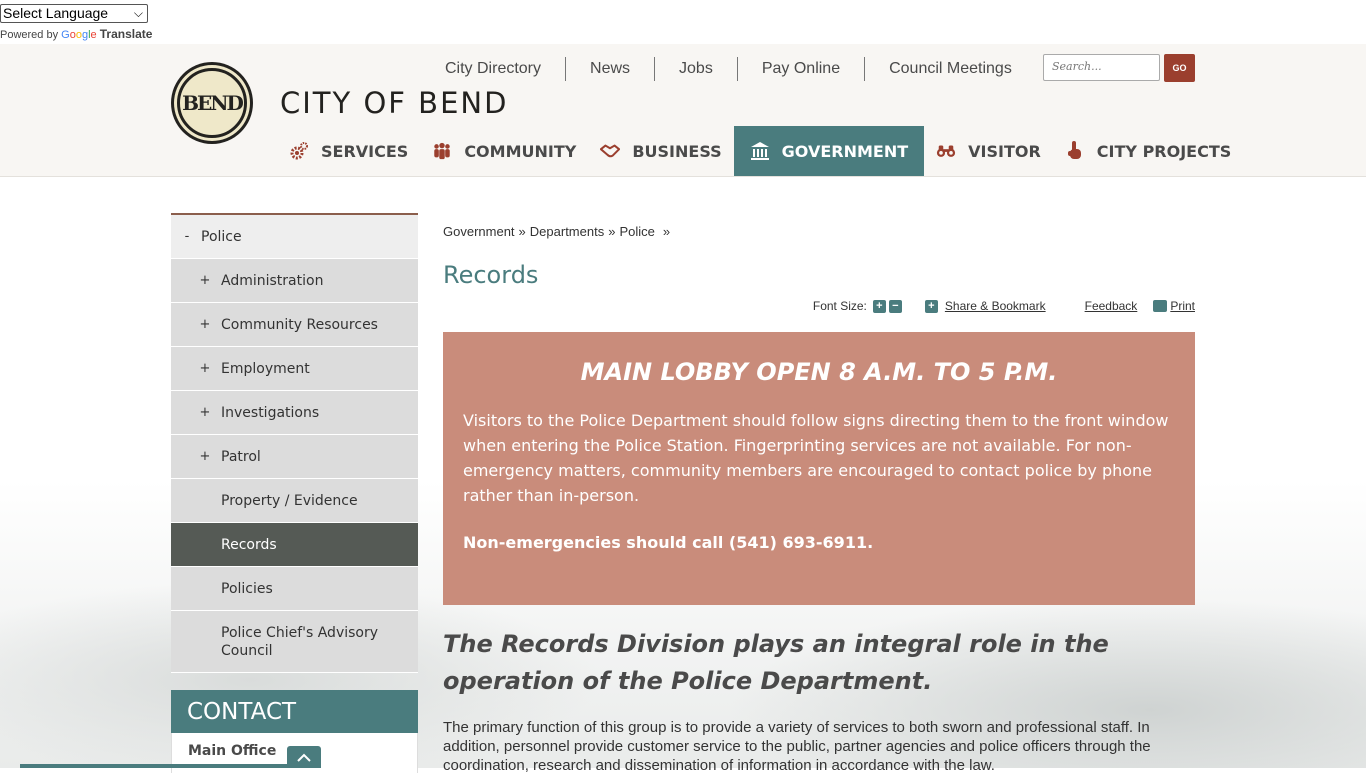 Image resolution: width=1366 pixels, height=775 pixels. Describe the element at coordinates (895, 306) in the screenshot. I see `font-decrease-icon: −` at that location.